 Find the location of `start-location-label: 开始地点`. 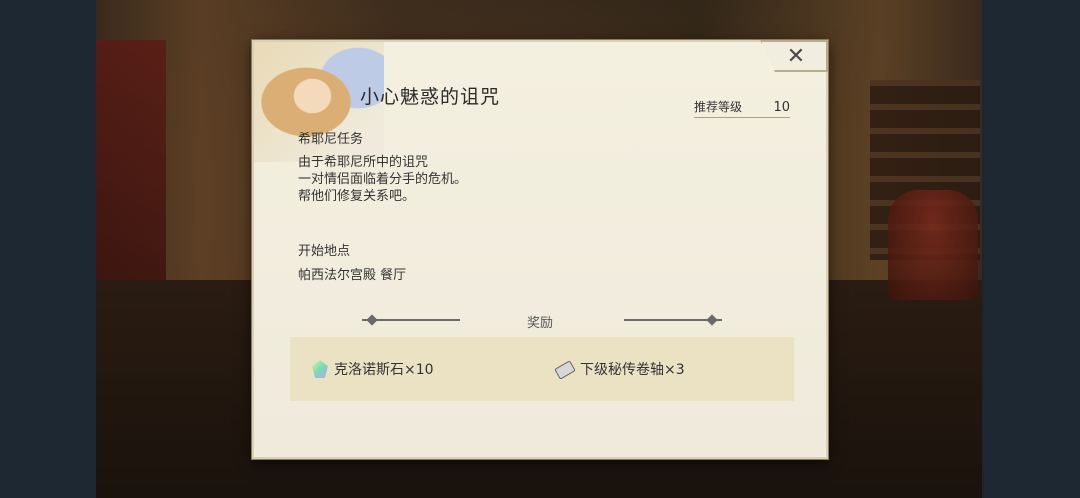

start-location-label: 开始地点 is located at coordinates (324, 251).